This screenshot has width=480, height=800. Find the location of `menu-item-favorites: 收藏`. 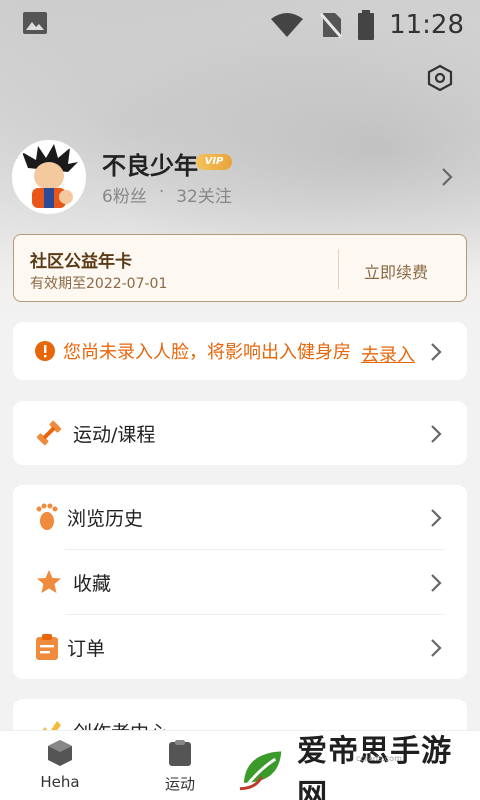

menu-item-favorites: 收藏 is located at coordinates (240, 582).